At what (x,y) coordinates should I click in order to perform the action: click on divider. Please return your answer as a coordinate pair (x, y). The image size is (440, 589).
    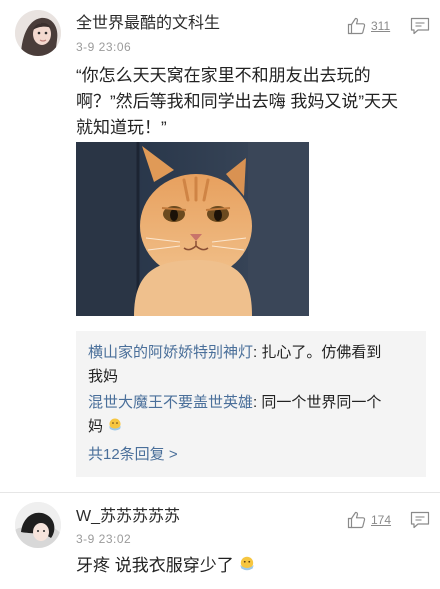
    Looking at the image, I should click on (220, 492).